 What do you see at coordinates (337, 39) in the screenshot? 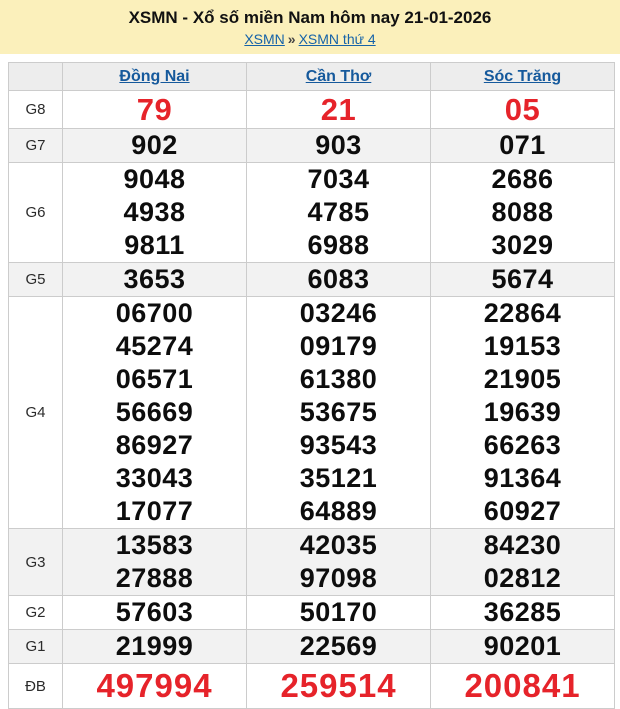
I see `breadcrumb-link-xsmn-thu-4: XSMN thứ 4` at bounding box center [337, 39].